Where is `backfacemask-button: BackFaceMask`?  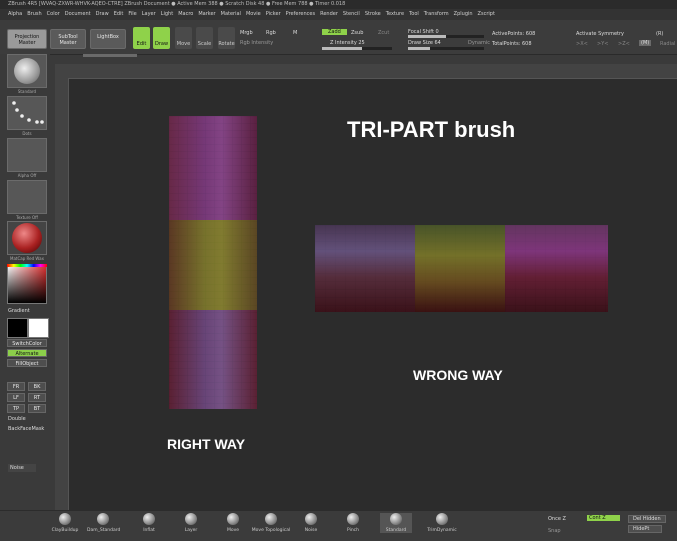 backfacemask-button: BackFaceMask is located at coordinates (26, 429).